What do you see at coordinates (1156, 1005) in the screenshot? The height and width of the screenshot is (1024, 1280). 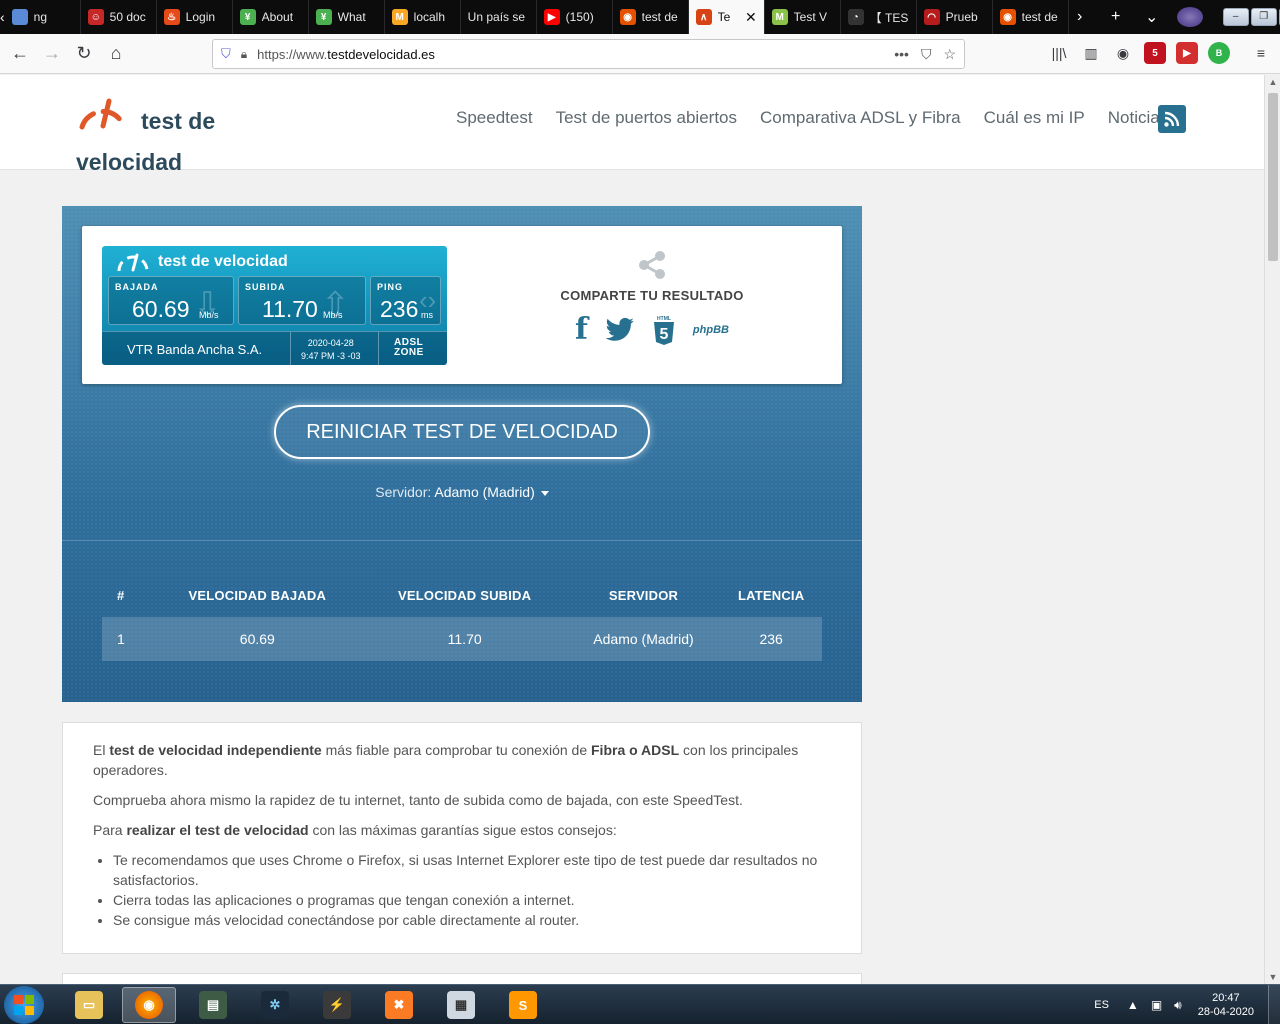 I see `network-icon: ▣` at bounding box center [1156, 1005].